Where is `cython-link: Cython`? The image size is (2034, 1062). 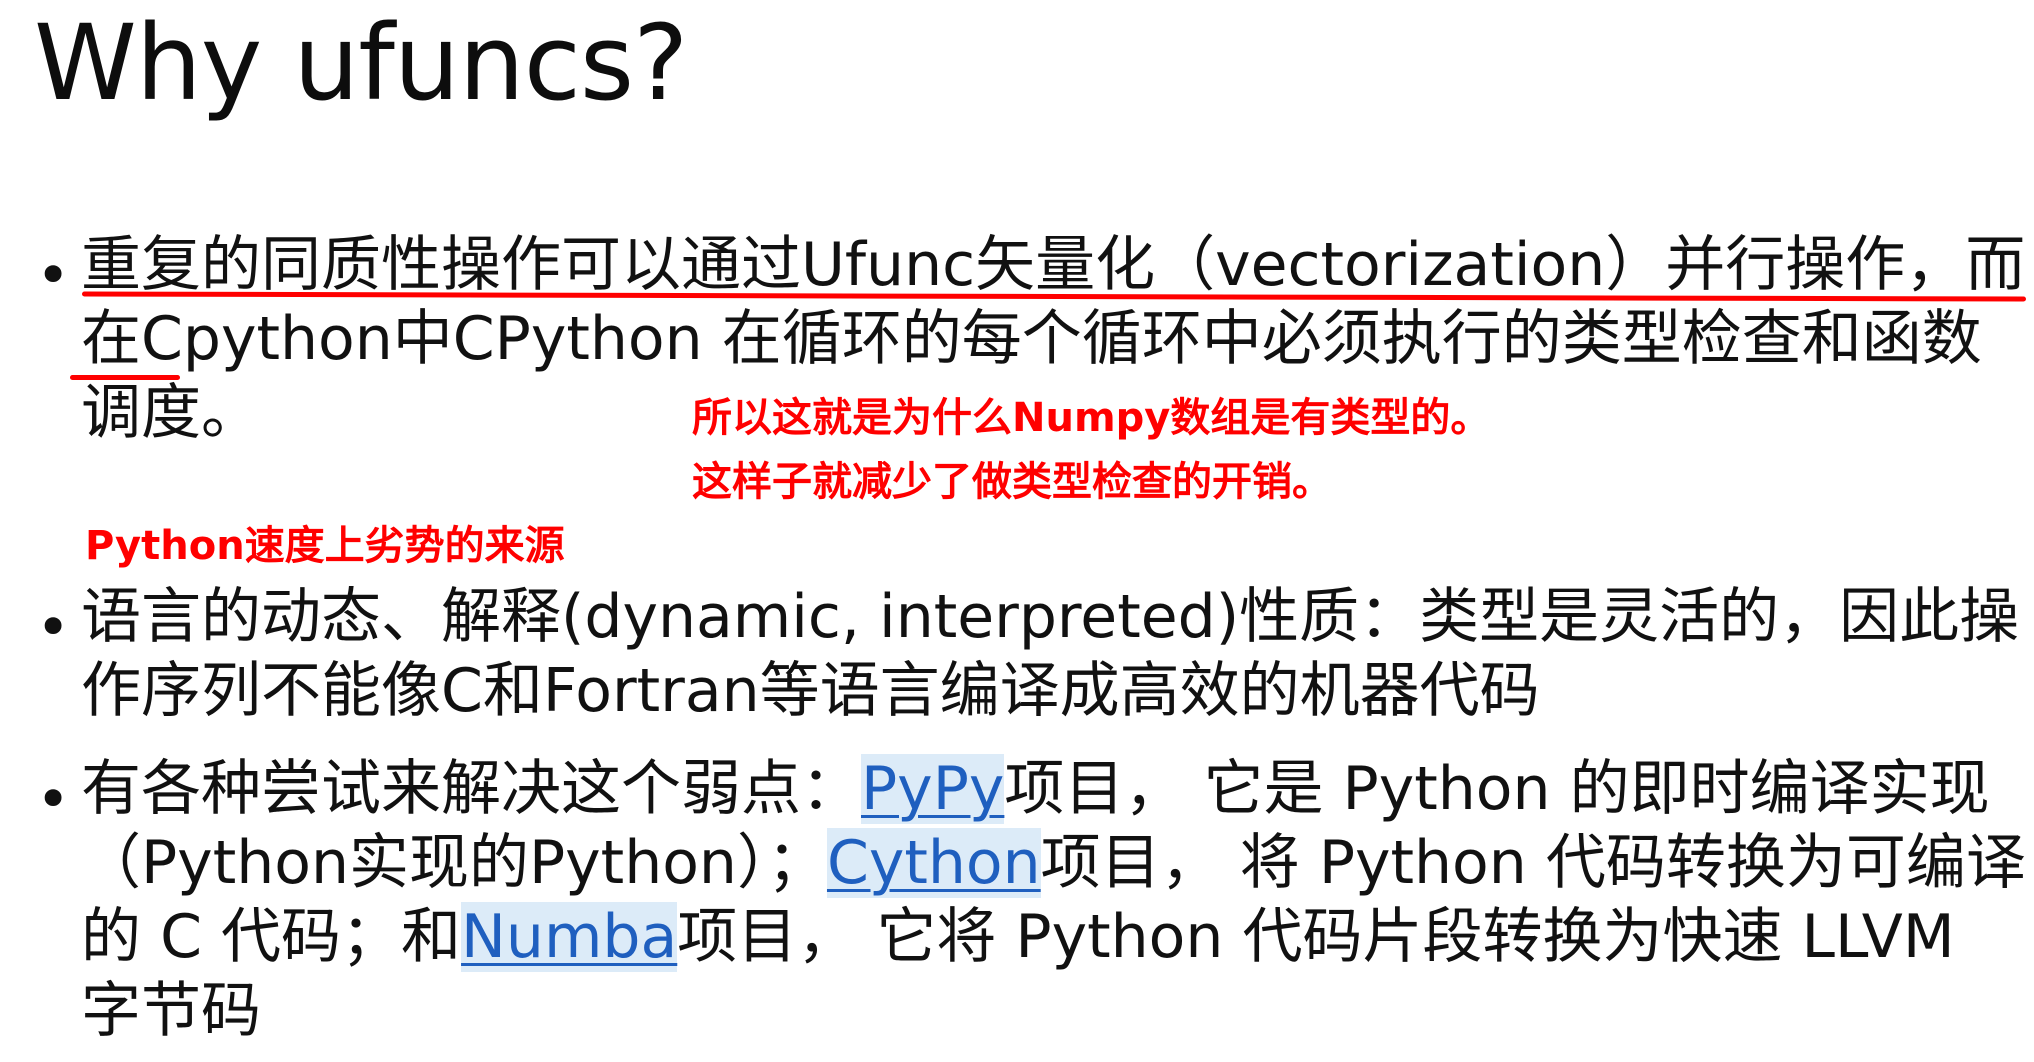
cython-link: Cython is located at coordinates (933, 863).